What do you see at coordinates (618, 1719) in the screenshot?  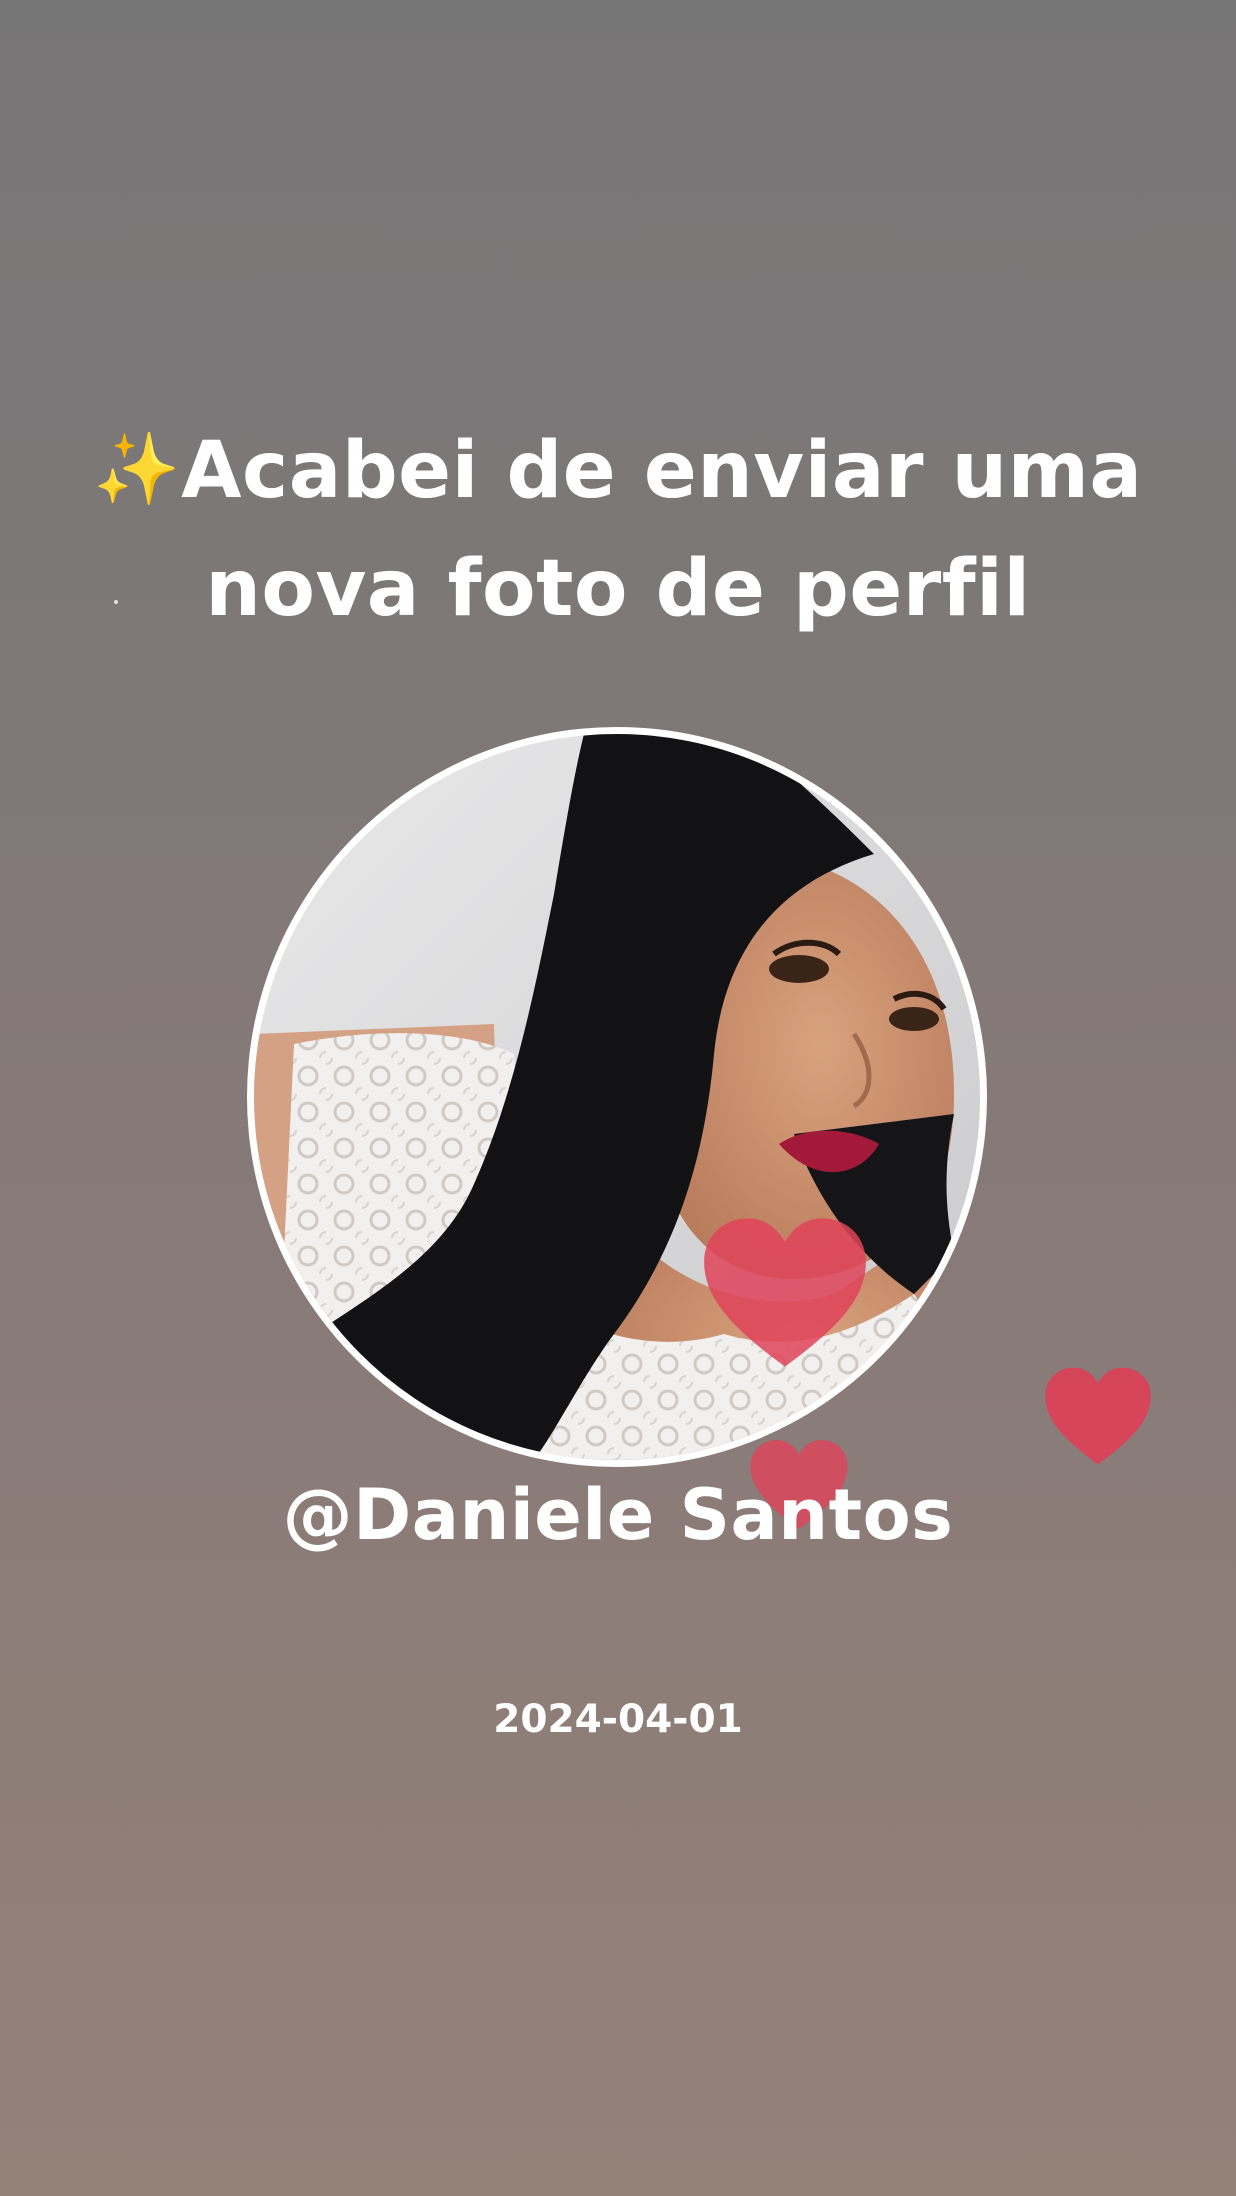 I see `post-date: 2024-04-01` at bounding box center [618, 1719].